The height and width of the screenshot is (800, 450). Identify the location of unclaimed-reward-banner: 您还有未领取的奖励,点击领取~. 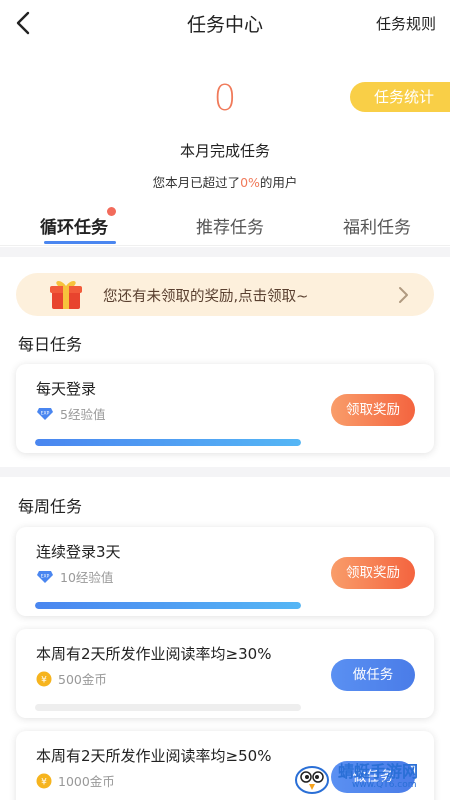
(225, 294).